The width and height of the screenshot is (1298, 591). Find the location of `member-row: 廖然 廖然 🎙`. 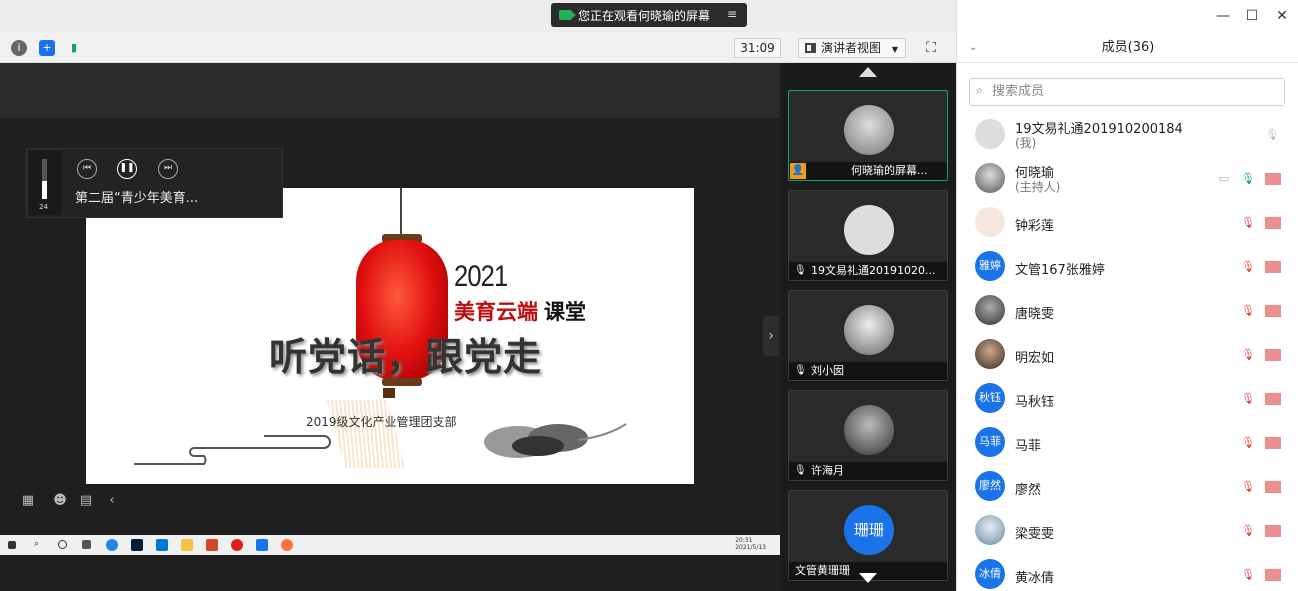

member-row: 廖然 廖然 🎙 is located at coordinates (1127, 487).